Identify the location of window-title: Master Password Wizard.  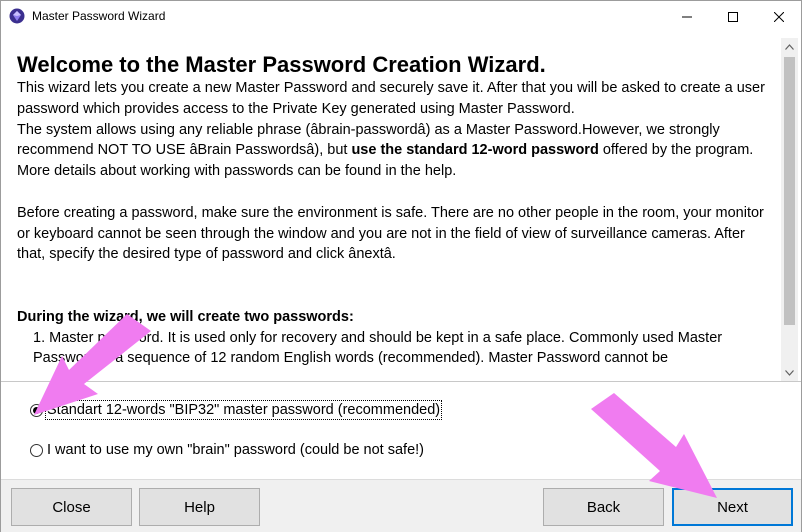
(99, 16).